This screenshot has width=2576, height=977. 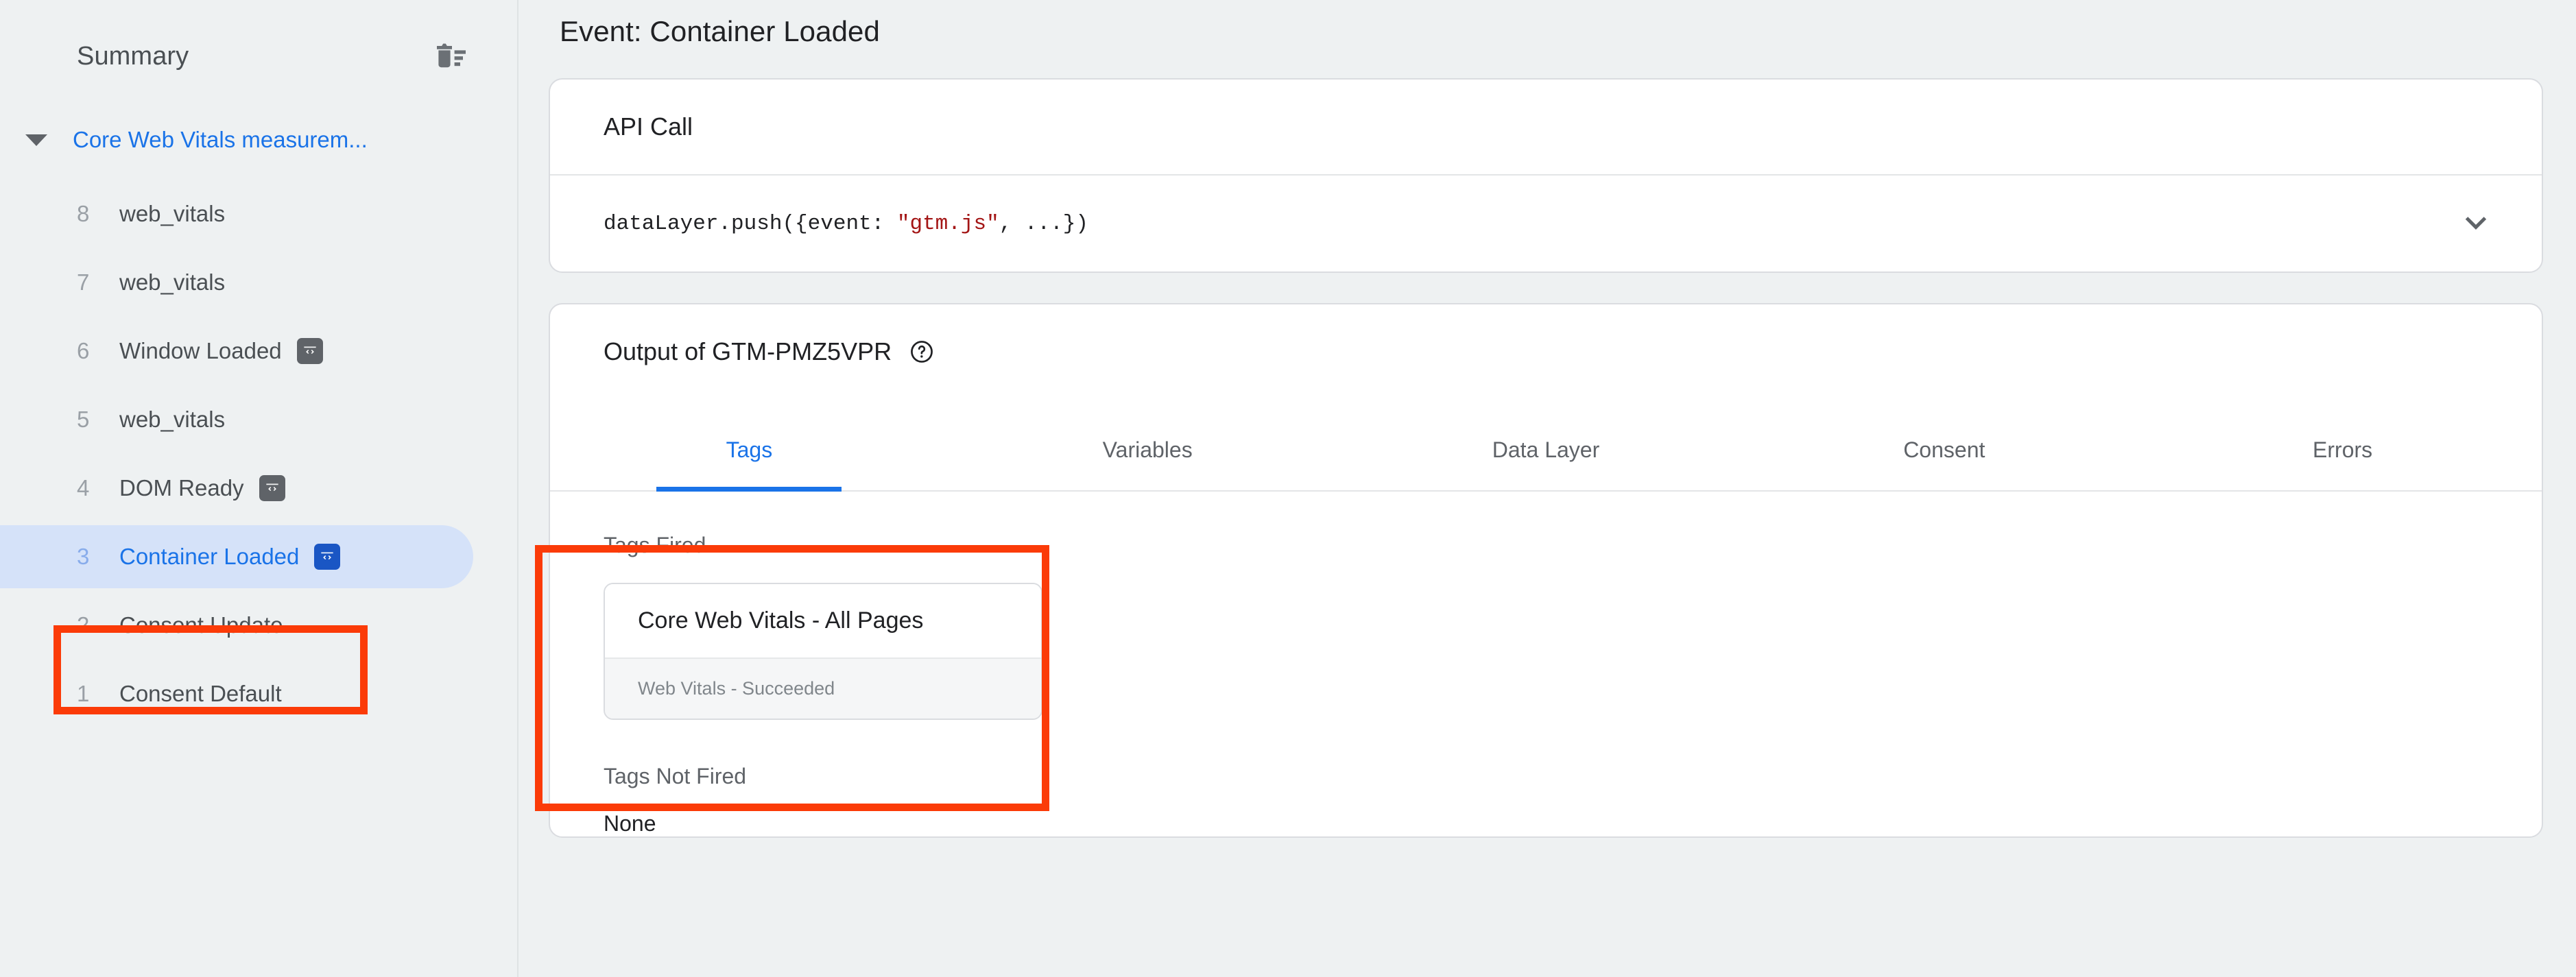 What do you see at coordinates (1546, 224) in the screenshot?
I see `api-call-row: dataLayer.push({event: "gtm.js", ...})` at bounding box center [1546, 224].